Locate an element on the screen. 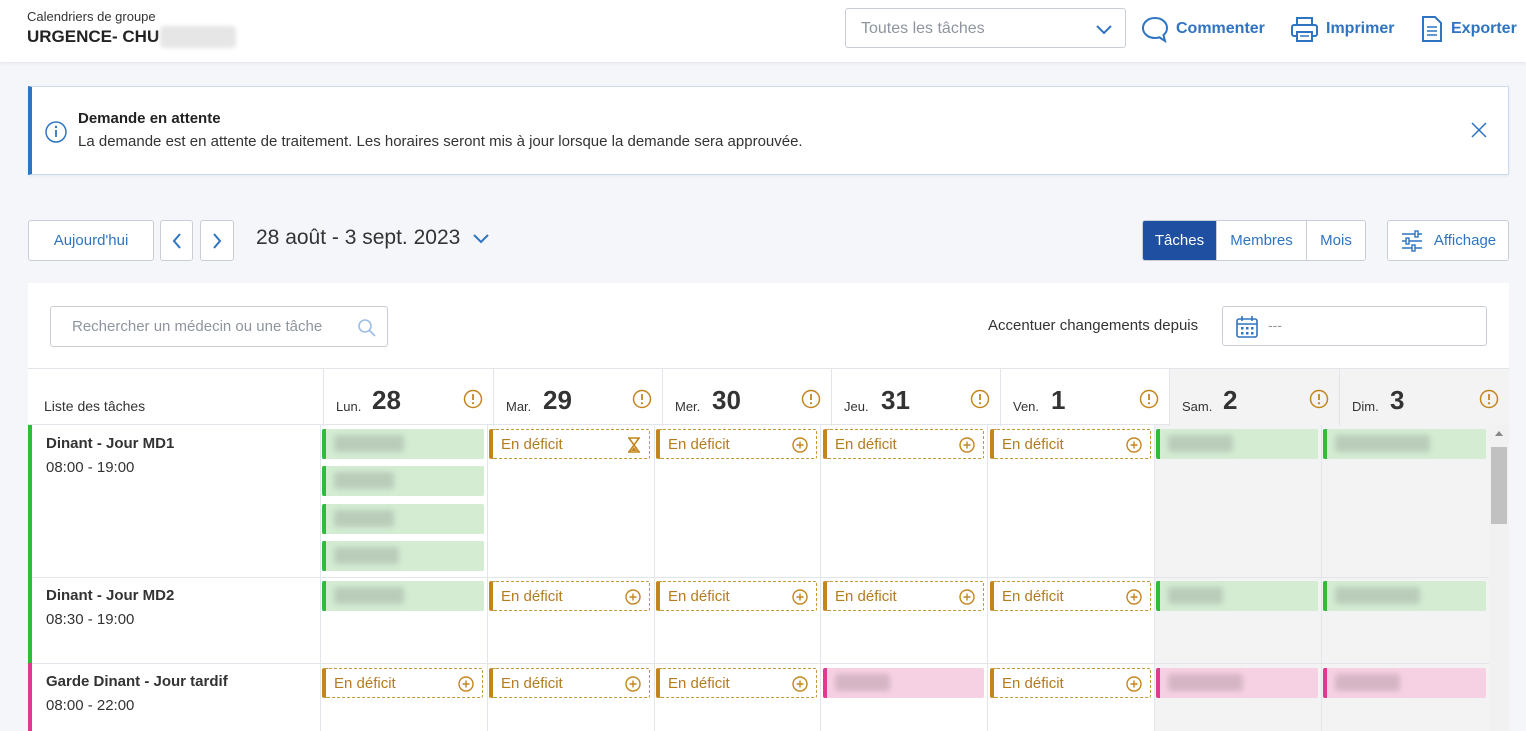 This screenshot has width=1526, height=731. date-range-picker: 28 août - 3 sept. 2023 is located at coordinates (373, 238).